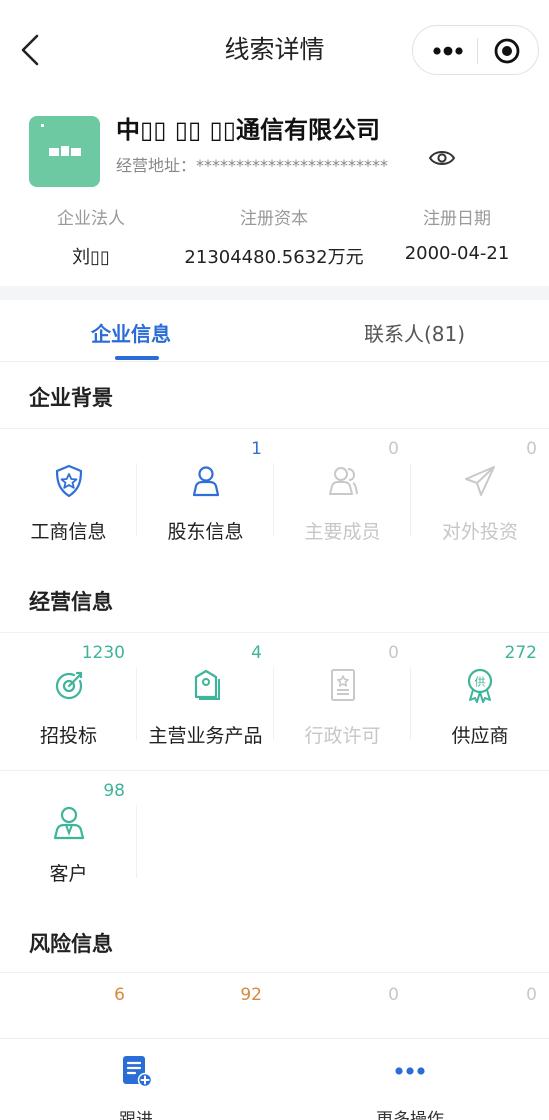 This screenshot has width=549, height=1120. Describe the element at coordinates (274, 941) in the screenshot. I see `section-risk-info: 风险信息` at that location.